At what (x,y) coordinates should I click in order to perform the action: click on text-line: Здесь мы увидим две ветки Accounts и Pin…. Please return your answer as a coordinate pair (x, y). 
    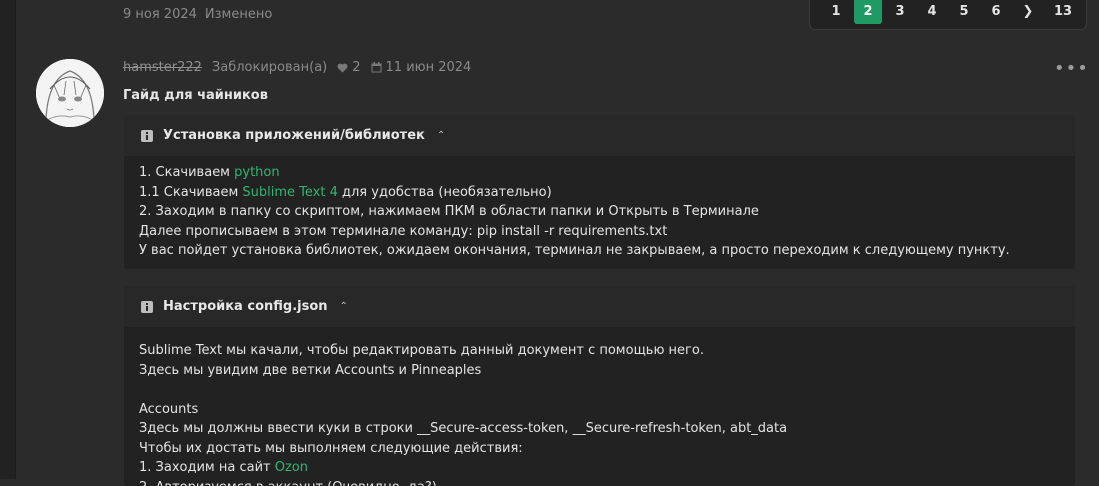
    Looking at the image, I should click on (599, 371).